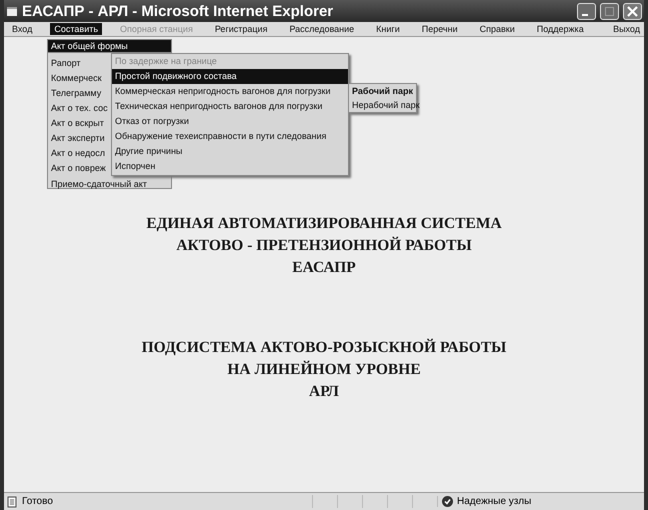 The height and width of the screenshot is (510, 648). What do you see at coordinates (22, 29) in the screenshot?
I see `menu-item: Вход` at bounding box center [22, 29].